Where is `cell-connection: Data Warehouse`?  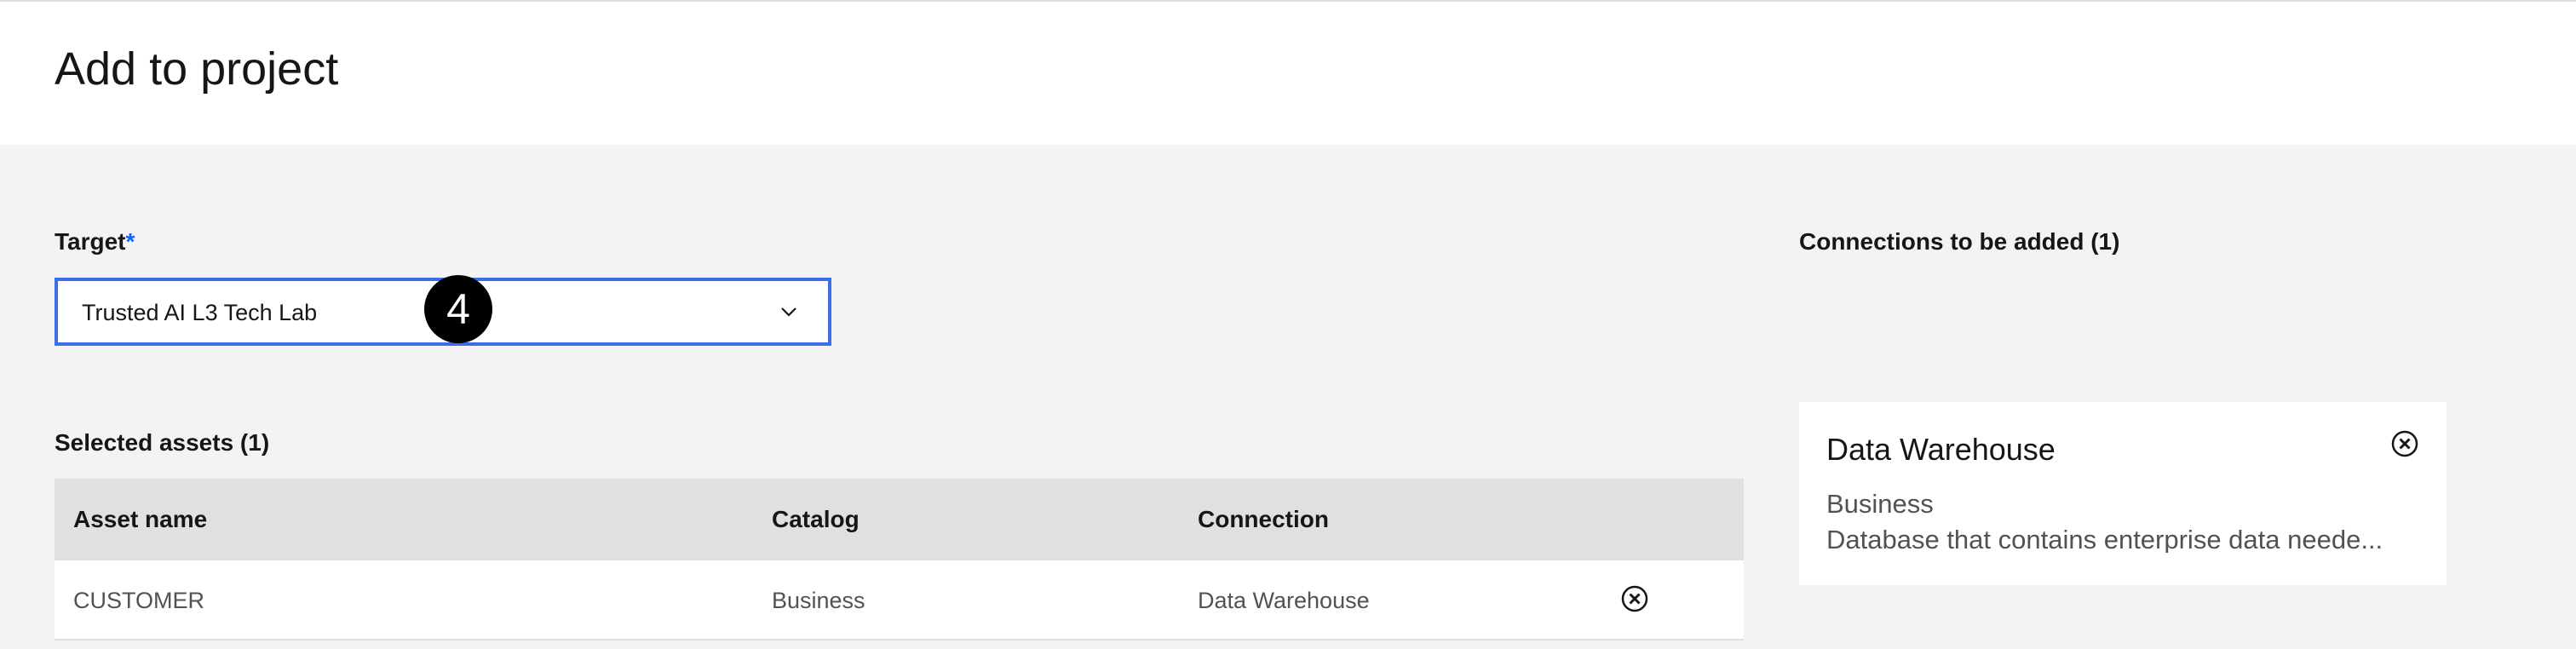
cell-connection: Data Warehouse is located at coordinates (1284, 600).